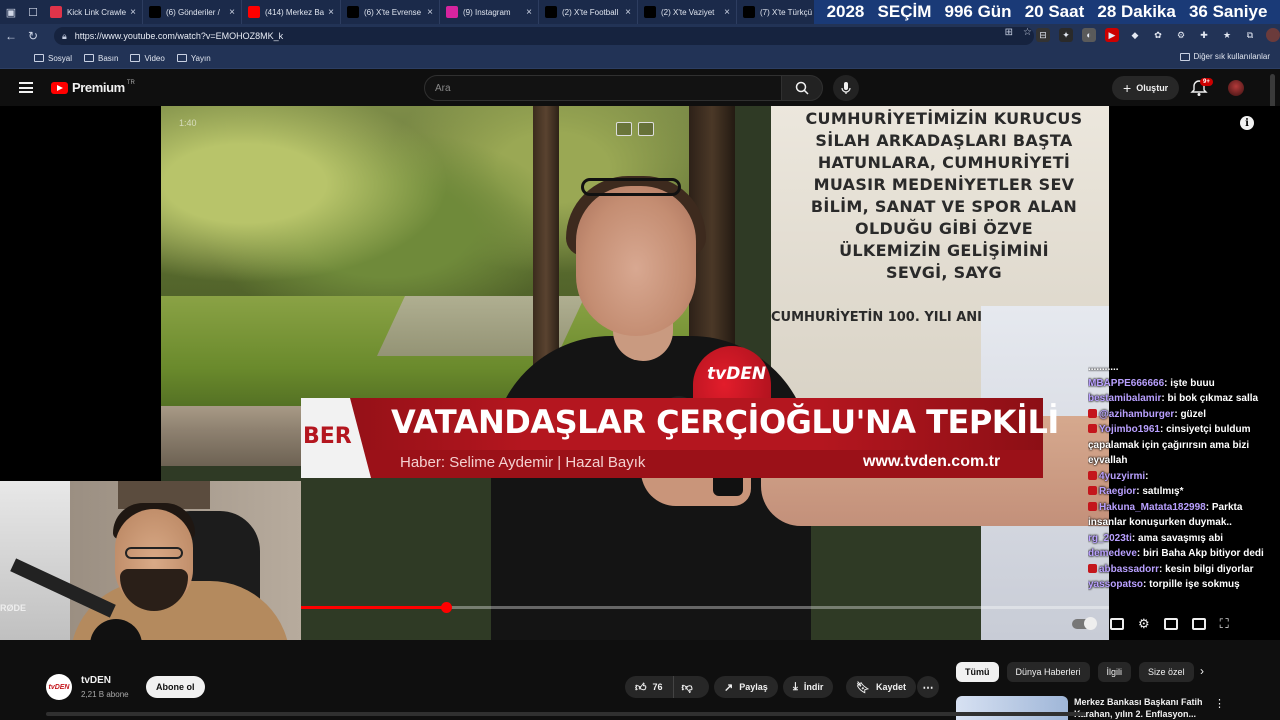  Describe the element at coordinates (1117, 491) in the screenshot. I see `chat-username: Raegior` at that location.